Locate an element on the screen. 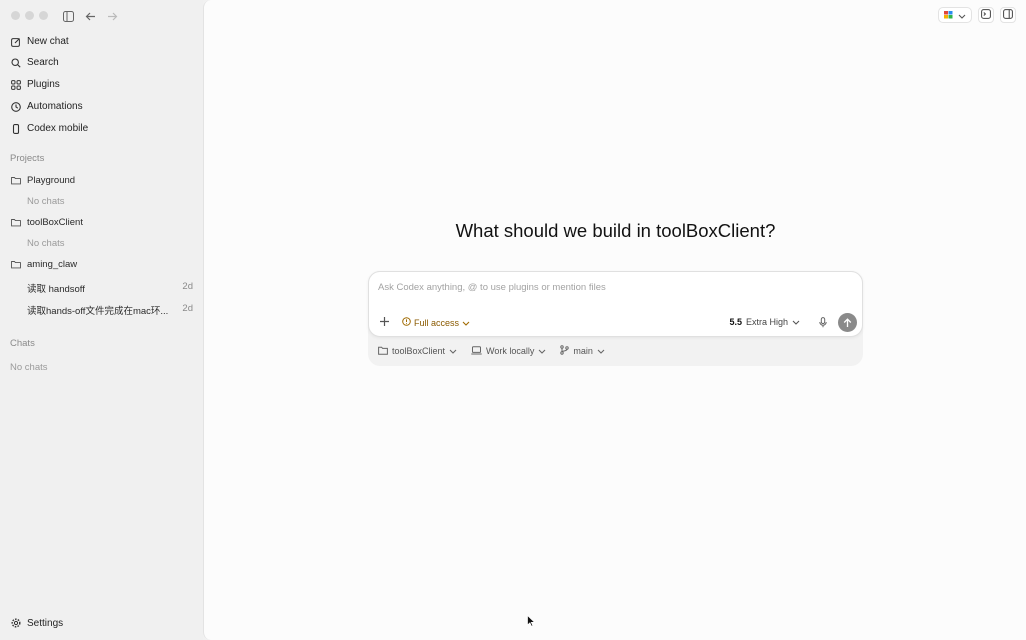  work-location-selector: Work locally is located at coordinates (508, 351).